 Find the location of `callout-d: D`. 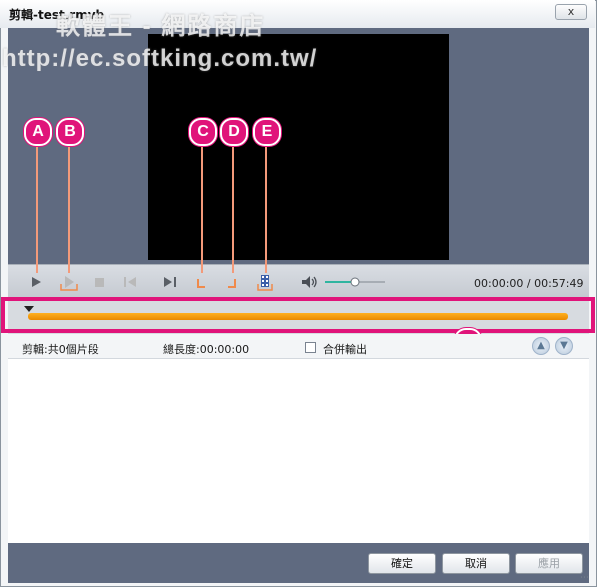

callout-d: D is located at coordinates (234, 132).